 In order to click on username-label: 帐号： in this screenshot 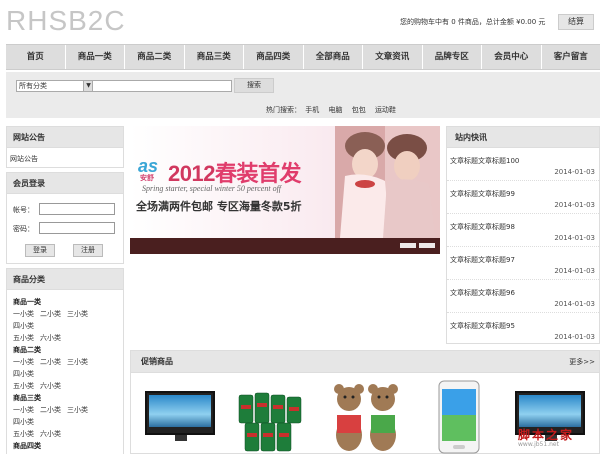, I will do `click(23, 210)`.